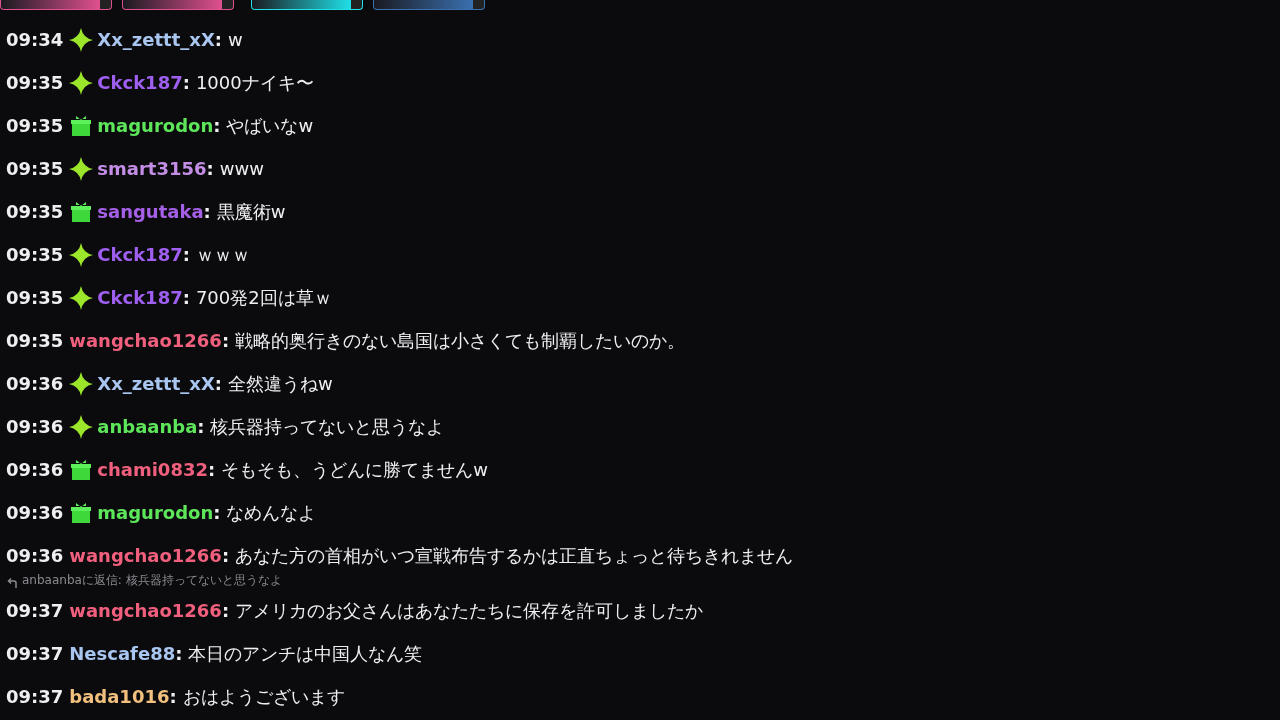 This screenshot has width=1280, height=720. I want to click on username: smart3156, so click(152, 168).